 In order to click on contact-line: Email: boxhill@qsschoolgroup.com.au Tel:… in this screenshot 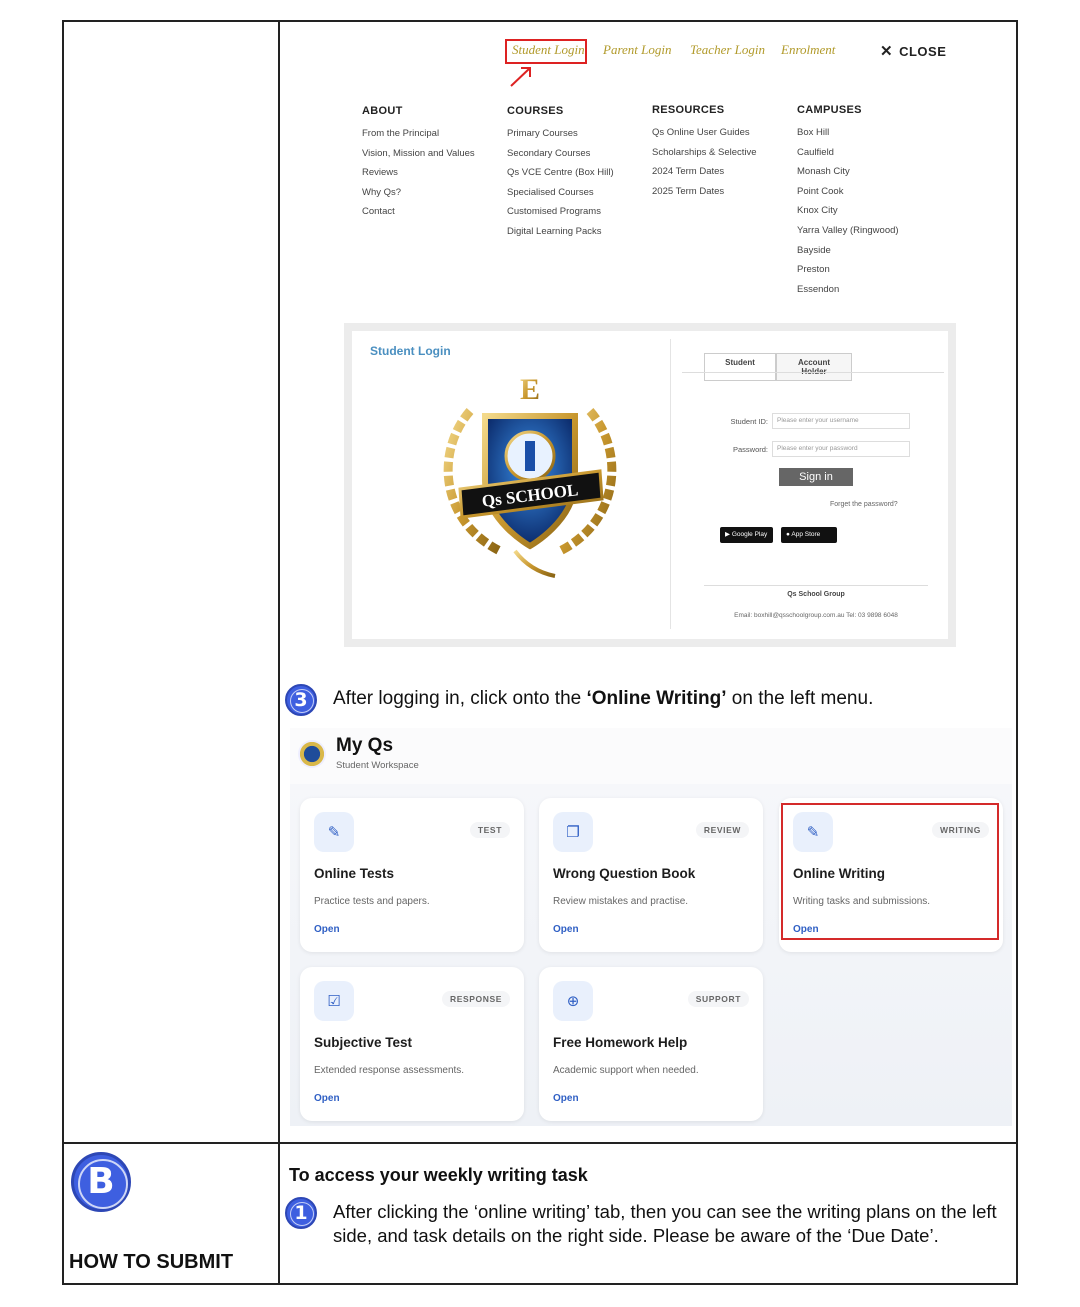, I will do `click(816, 615)`.